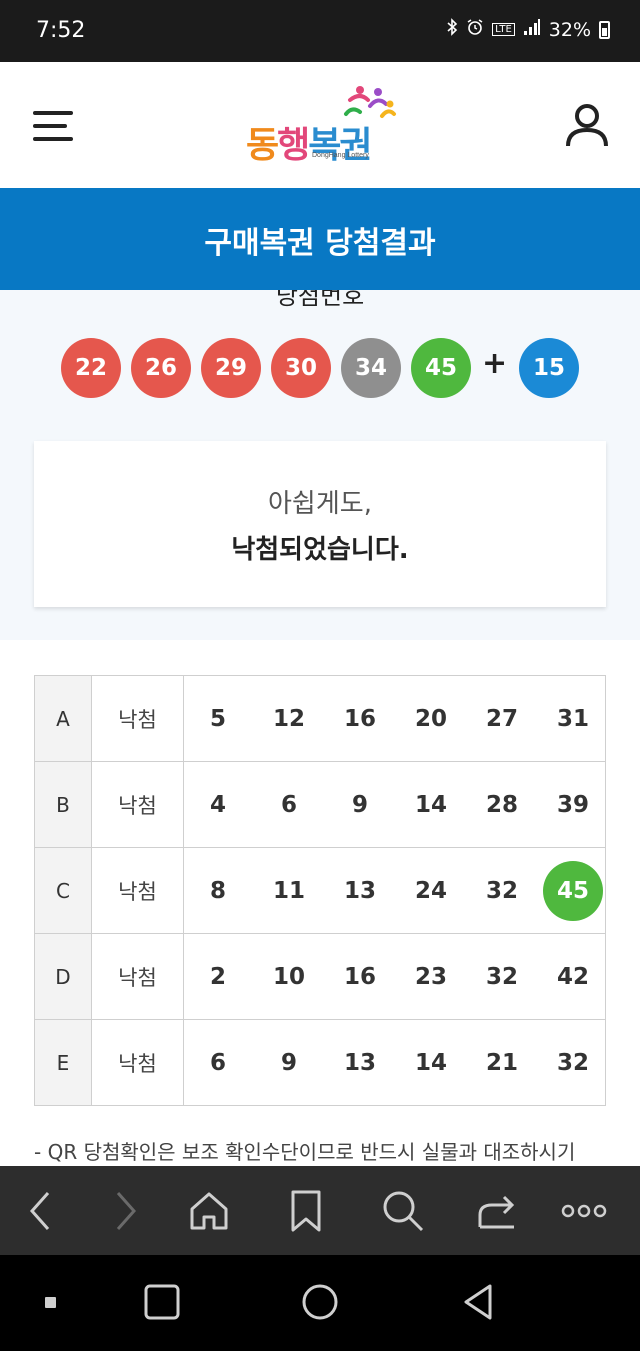  Describe the element at coordinates (320, 976) in the screenshot. I see `ticket-row: D 낙첨 2 10 16 23 32 42` at that location.